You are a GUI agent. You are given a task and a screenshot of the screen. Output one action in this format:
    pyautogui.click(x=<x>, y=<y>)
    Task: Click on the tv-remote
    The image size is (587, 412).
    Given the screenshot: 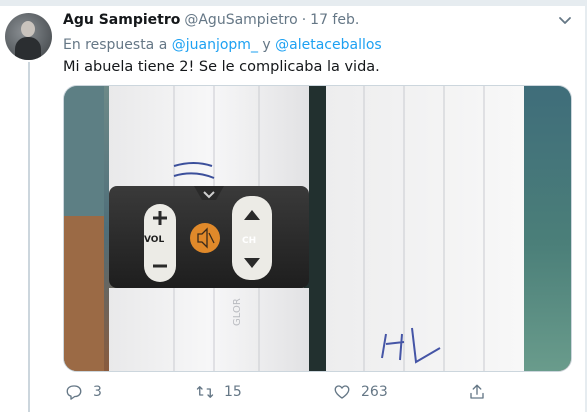 What is the action you would take?
    pyautogui.click(x=209, y=237)
    